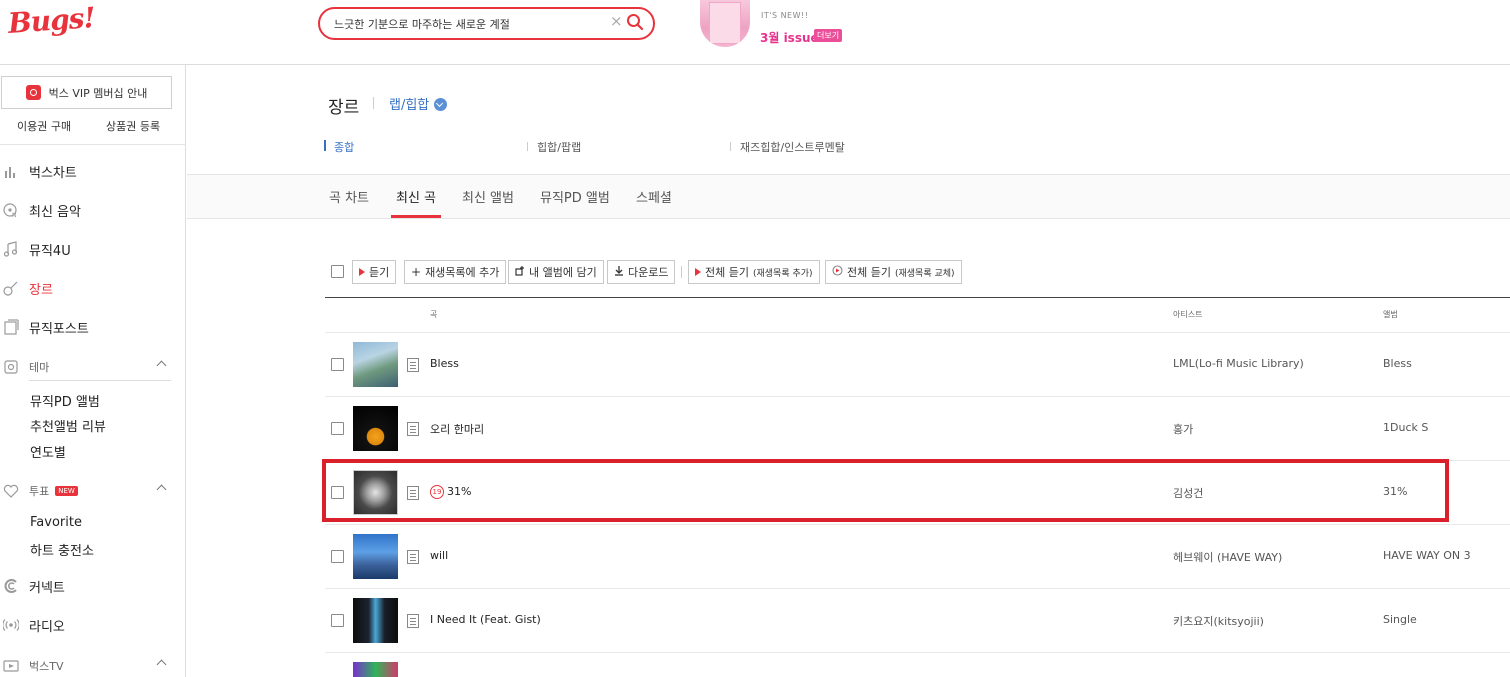  What do you see at coordinates (93, 171) in the screenshot?
I see `sidebar-item-bugs-chart: 벅스차트` at bounding box center [93, 171].